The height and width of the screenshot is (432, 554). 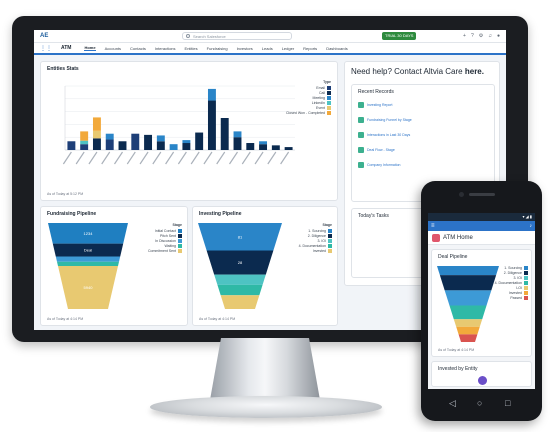 I want to click on investing-funnel: 81 28, so click(x=240, y=266).